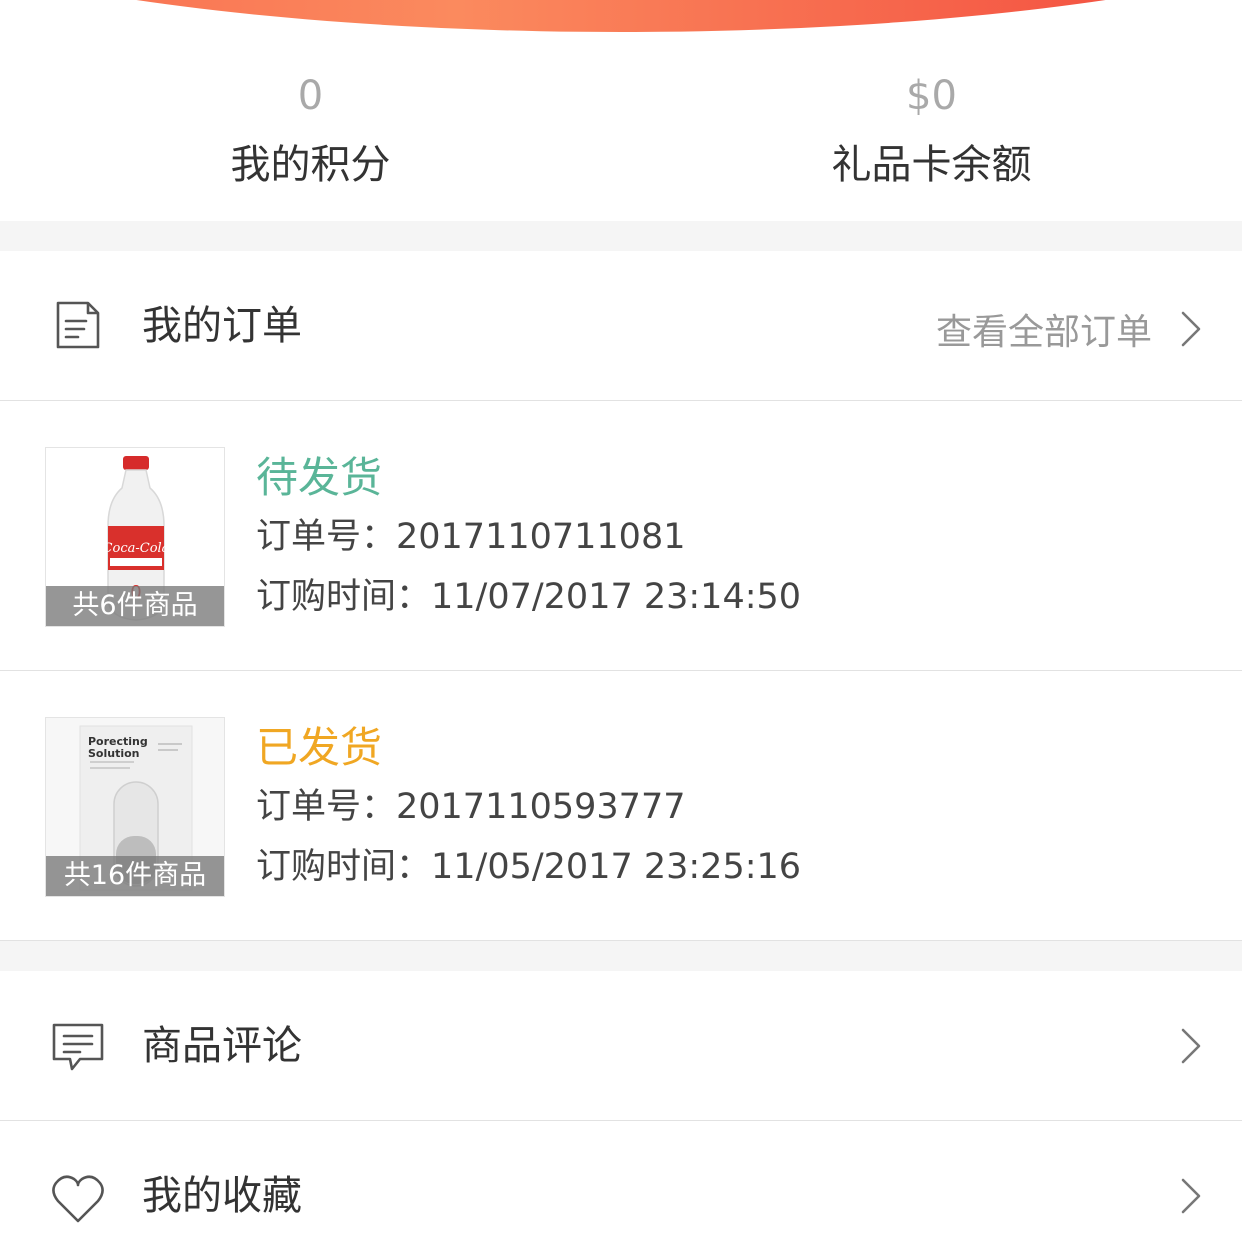 The height and width of the screenshot is (1242, 1242). Describe the element at coordinates (310, 96) in the screenshot. I see `points-value: 0` at that location.